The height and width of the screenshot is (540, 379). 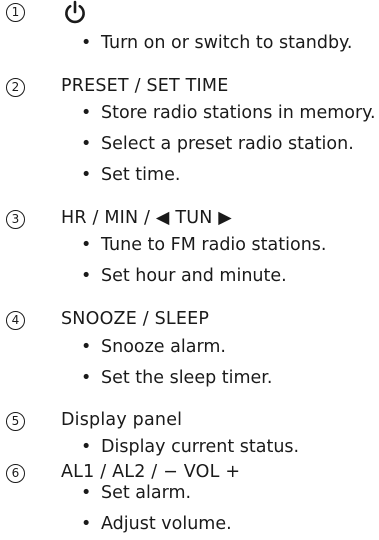 What do you see at coordinates (15, 320) in the screenshot?
I see `item-number-4: 4` at bounding box center [15, 320].